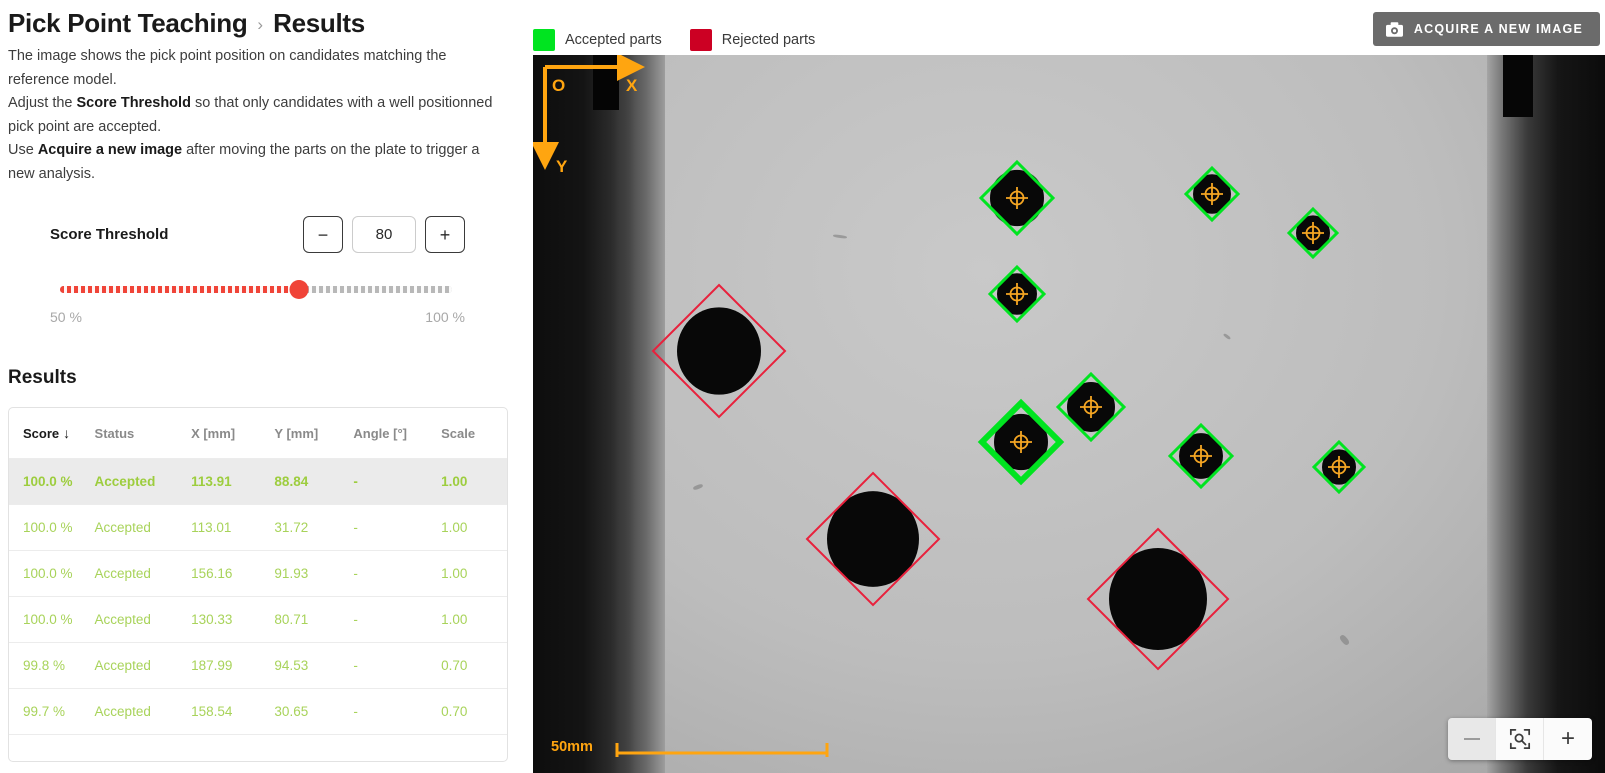  I want to click on acquire-new-image-button: ACQUIRE A NEW IMAGE, so click(1486, 29).